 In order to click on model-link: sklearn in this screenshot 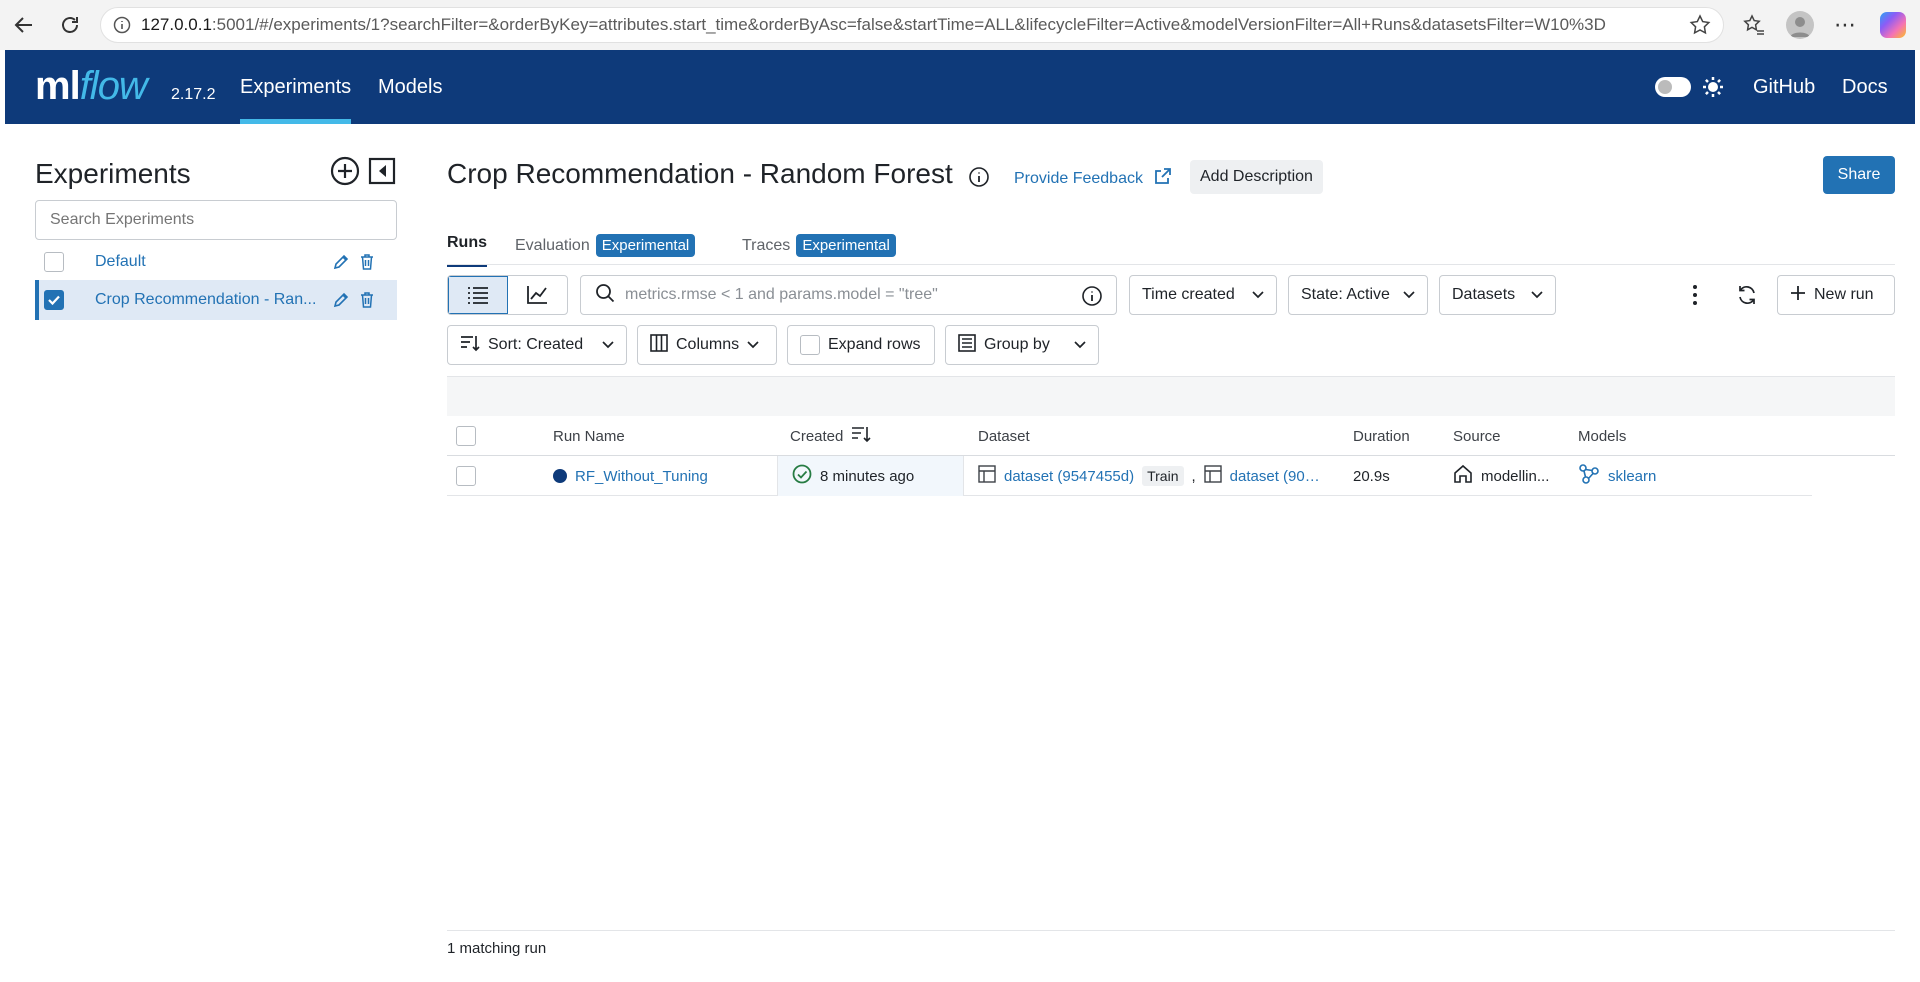, I will do `click(1632, 476)`.